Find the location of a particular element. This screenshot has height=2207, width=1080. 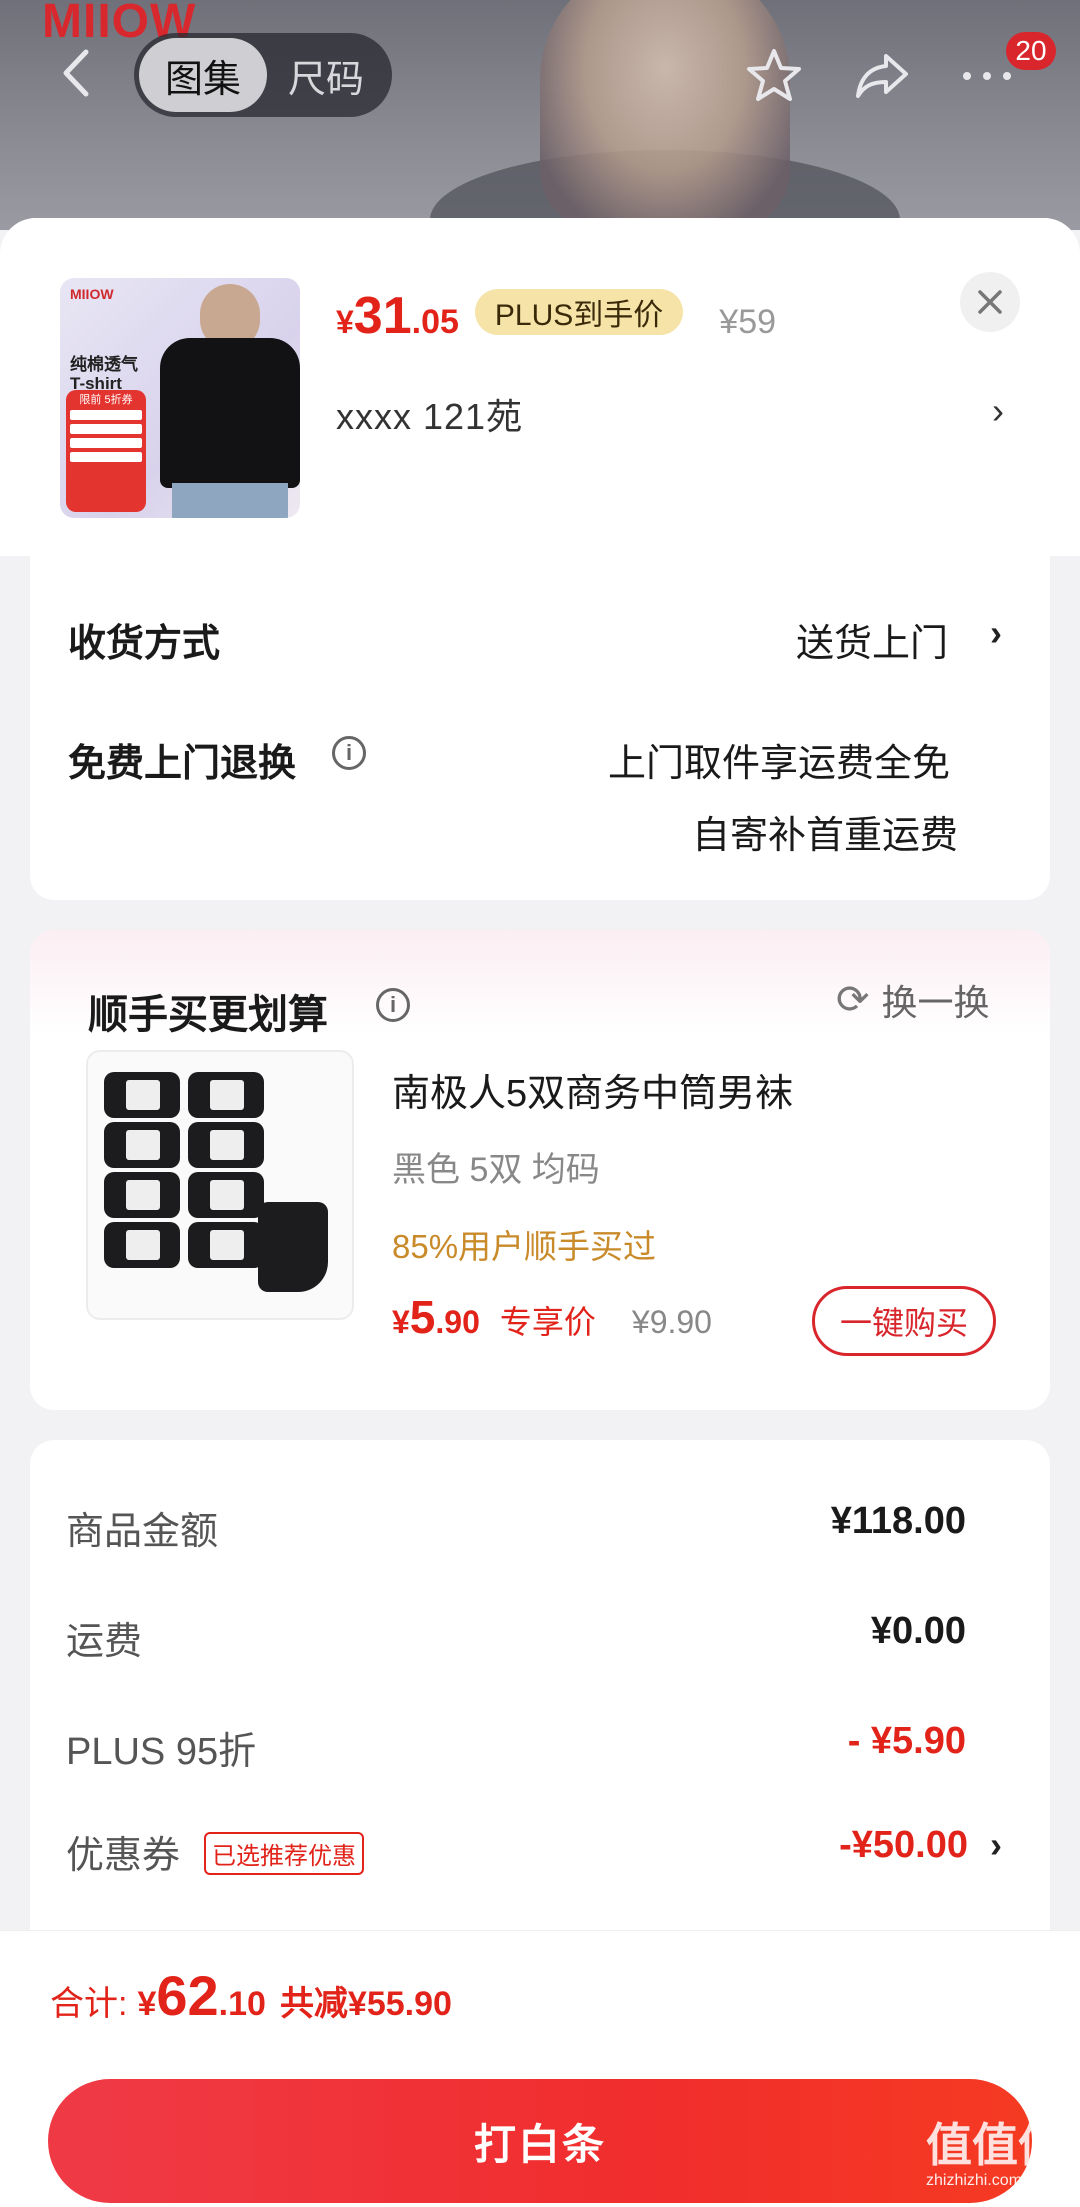

free-return-line-1: 上门取件享运费全免 is located at coordinates (779, 764).